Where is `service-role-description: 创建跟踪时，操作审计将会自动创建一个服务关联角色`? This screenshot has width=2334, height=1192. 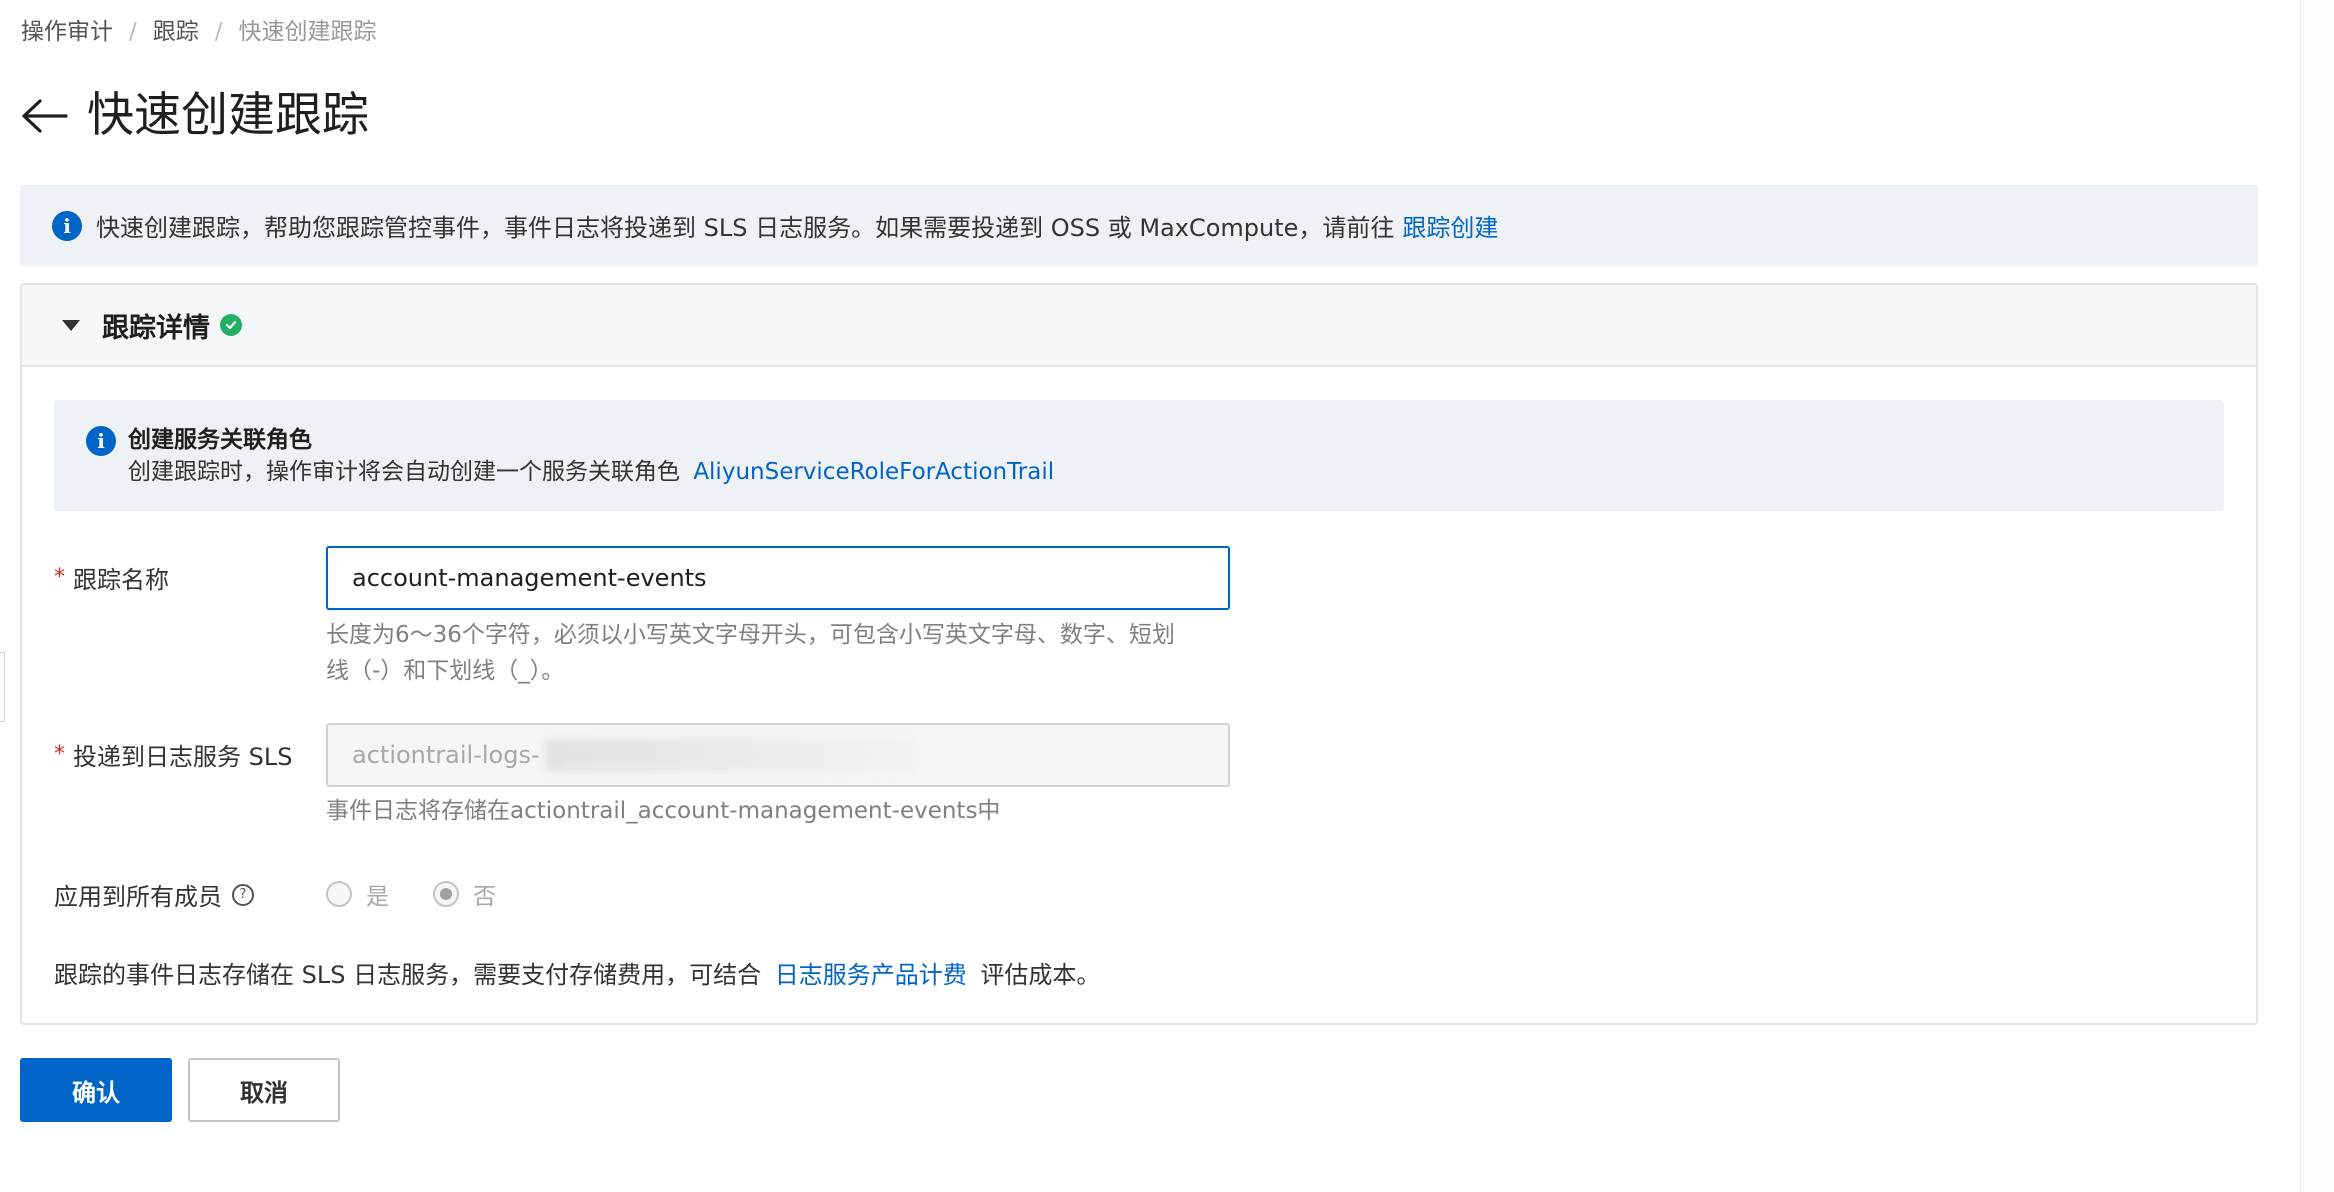
service-role-description: 创建跟踪时，操作审计将会自动创建一个服务关联角色 is located at coordinates (404, 472).